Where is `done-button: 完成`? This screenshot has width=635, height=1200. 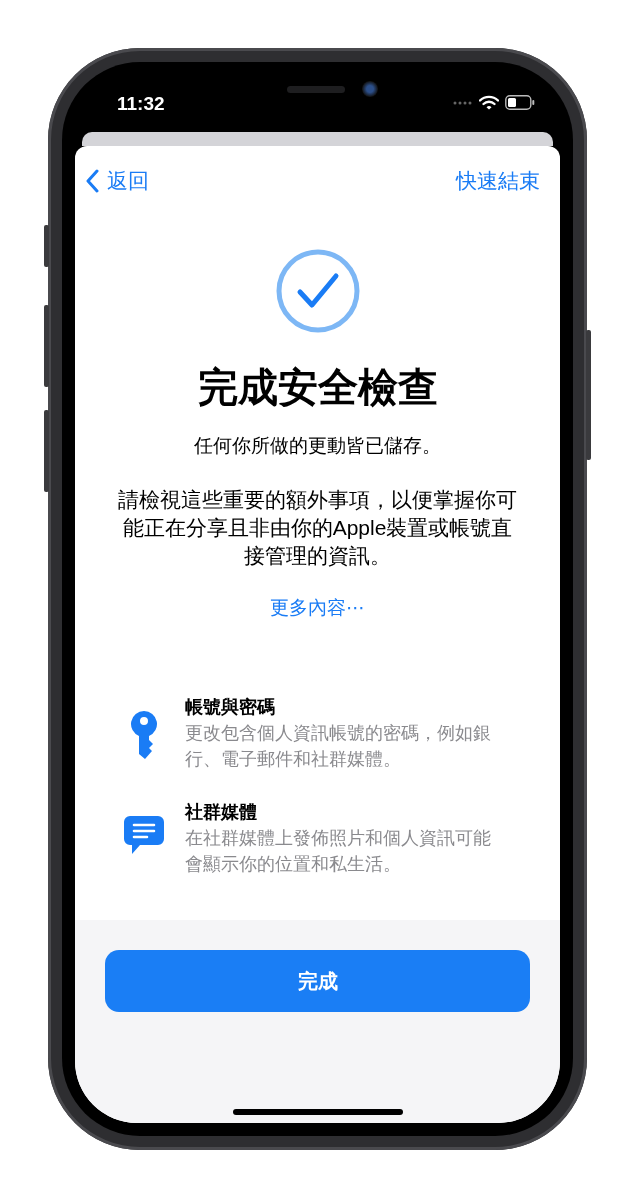
done-button: 完成 is located at coordinates (317, 981).